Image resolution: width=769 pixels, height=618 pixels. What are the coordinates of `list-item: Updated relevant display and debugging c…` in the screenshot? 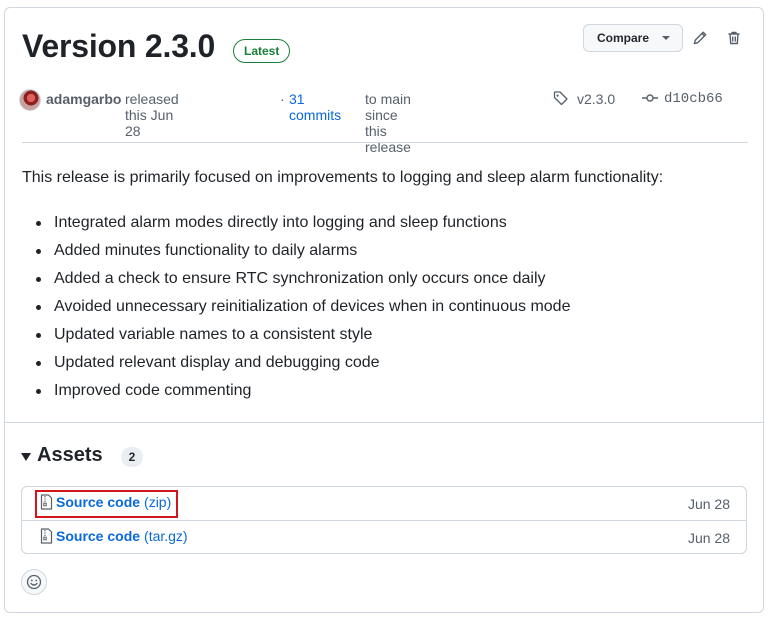 It's located at (296, 363).